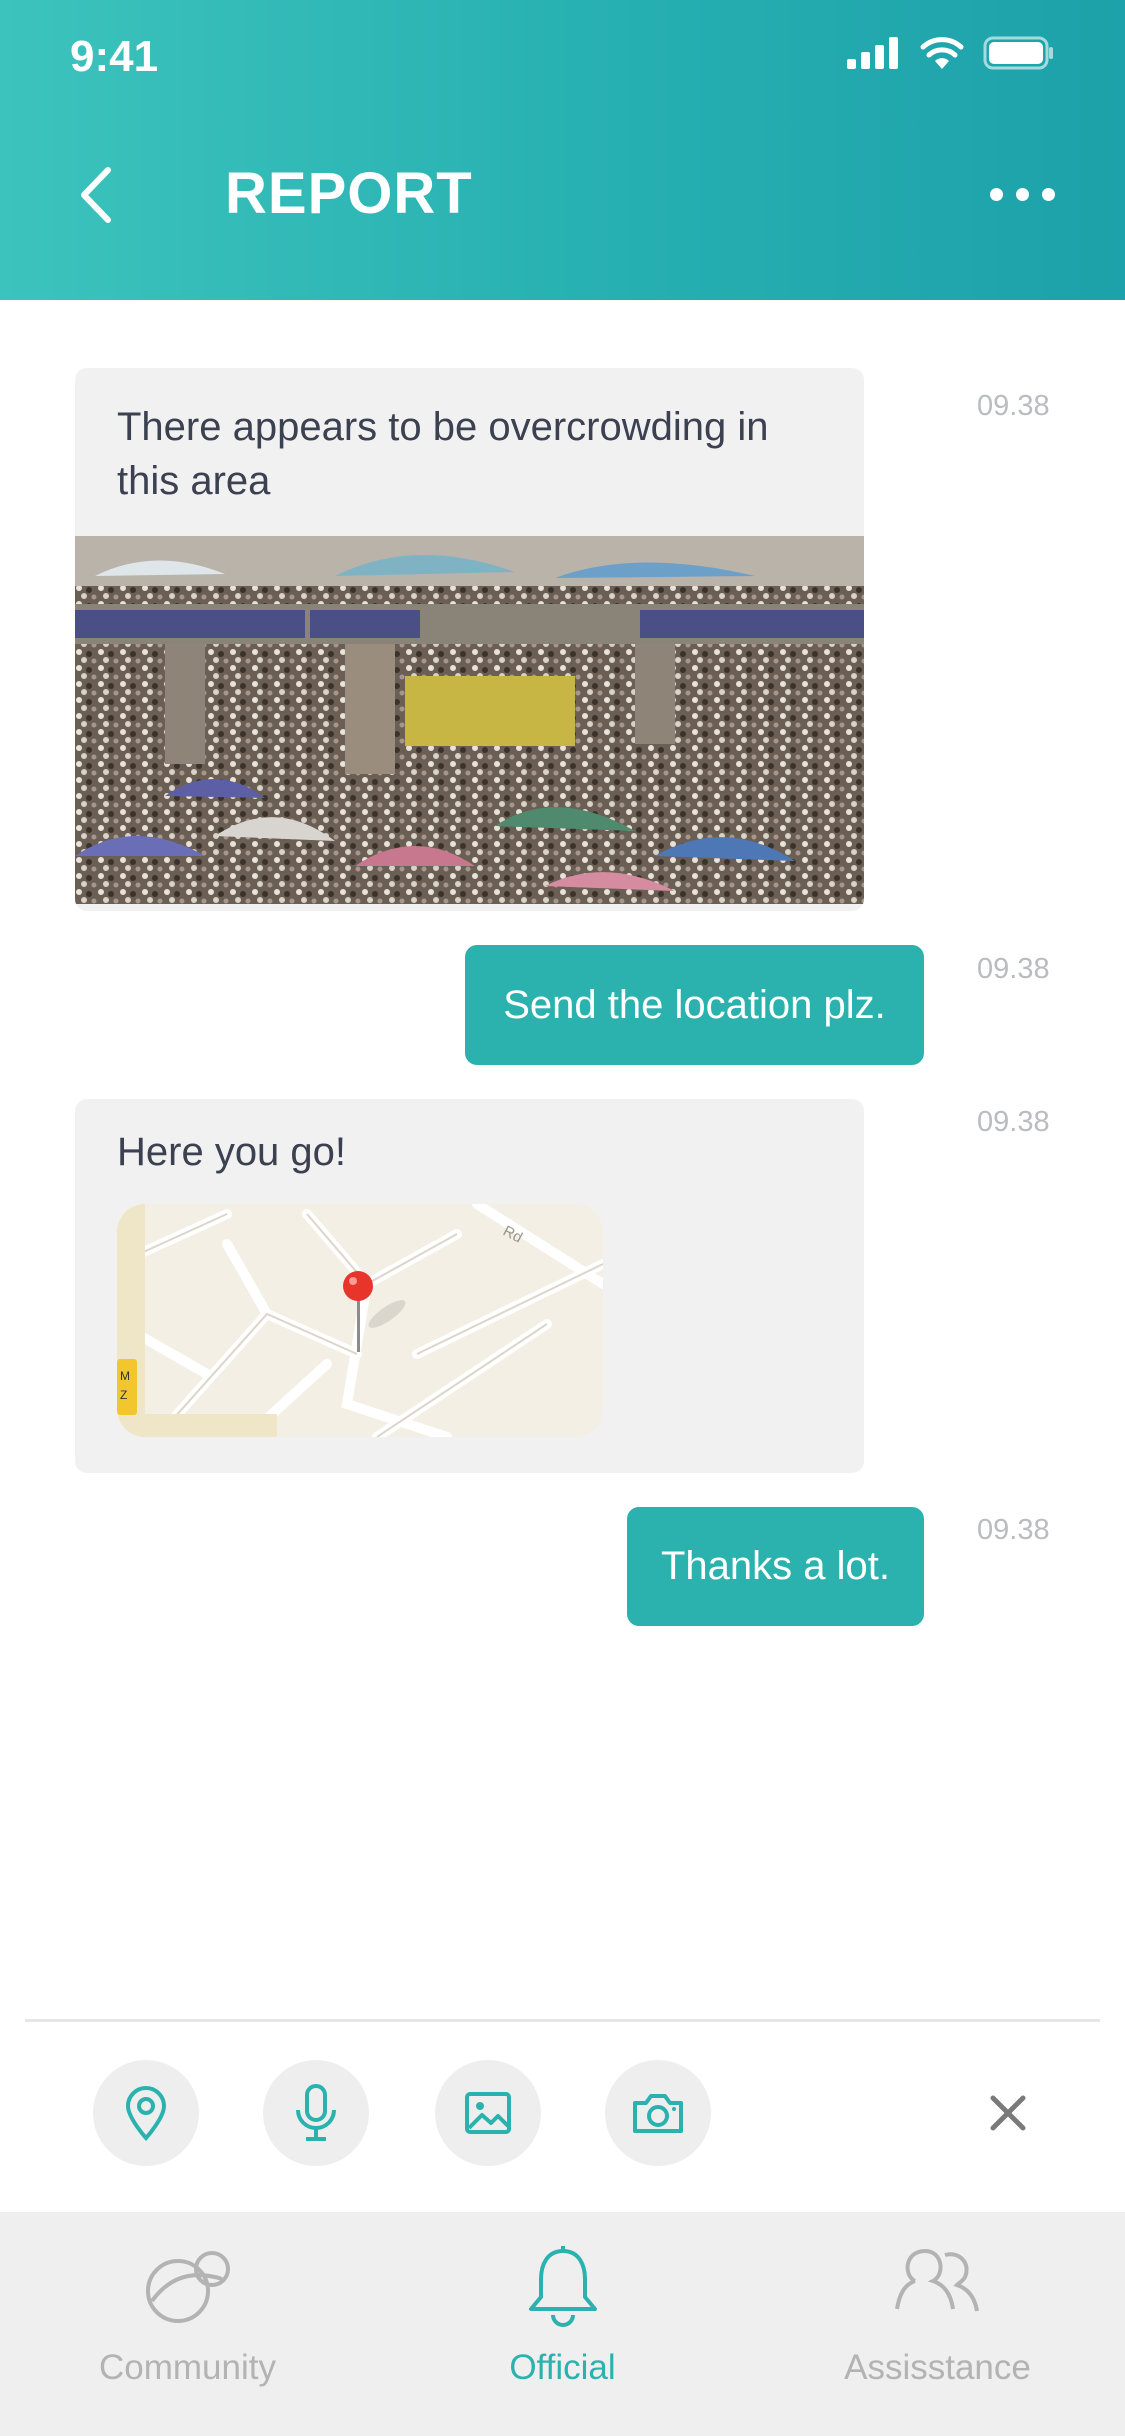 The image size is (1125, 2436). I want to click on map-streets: M Z Rd, so click(360, 1320).